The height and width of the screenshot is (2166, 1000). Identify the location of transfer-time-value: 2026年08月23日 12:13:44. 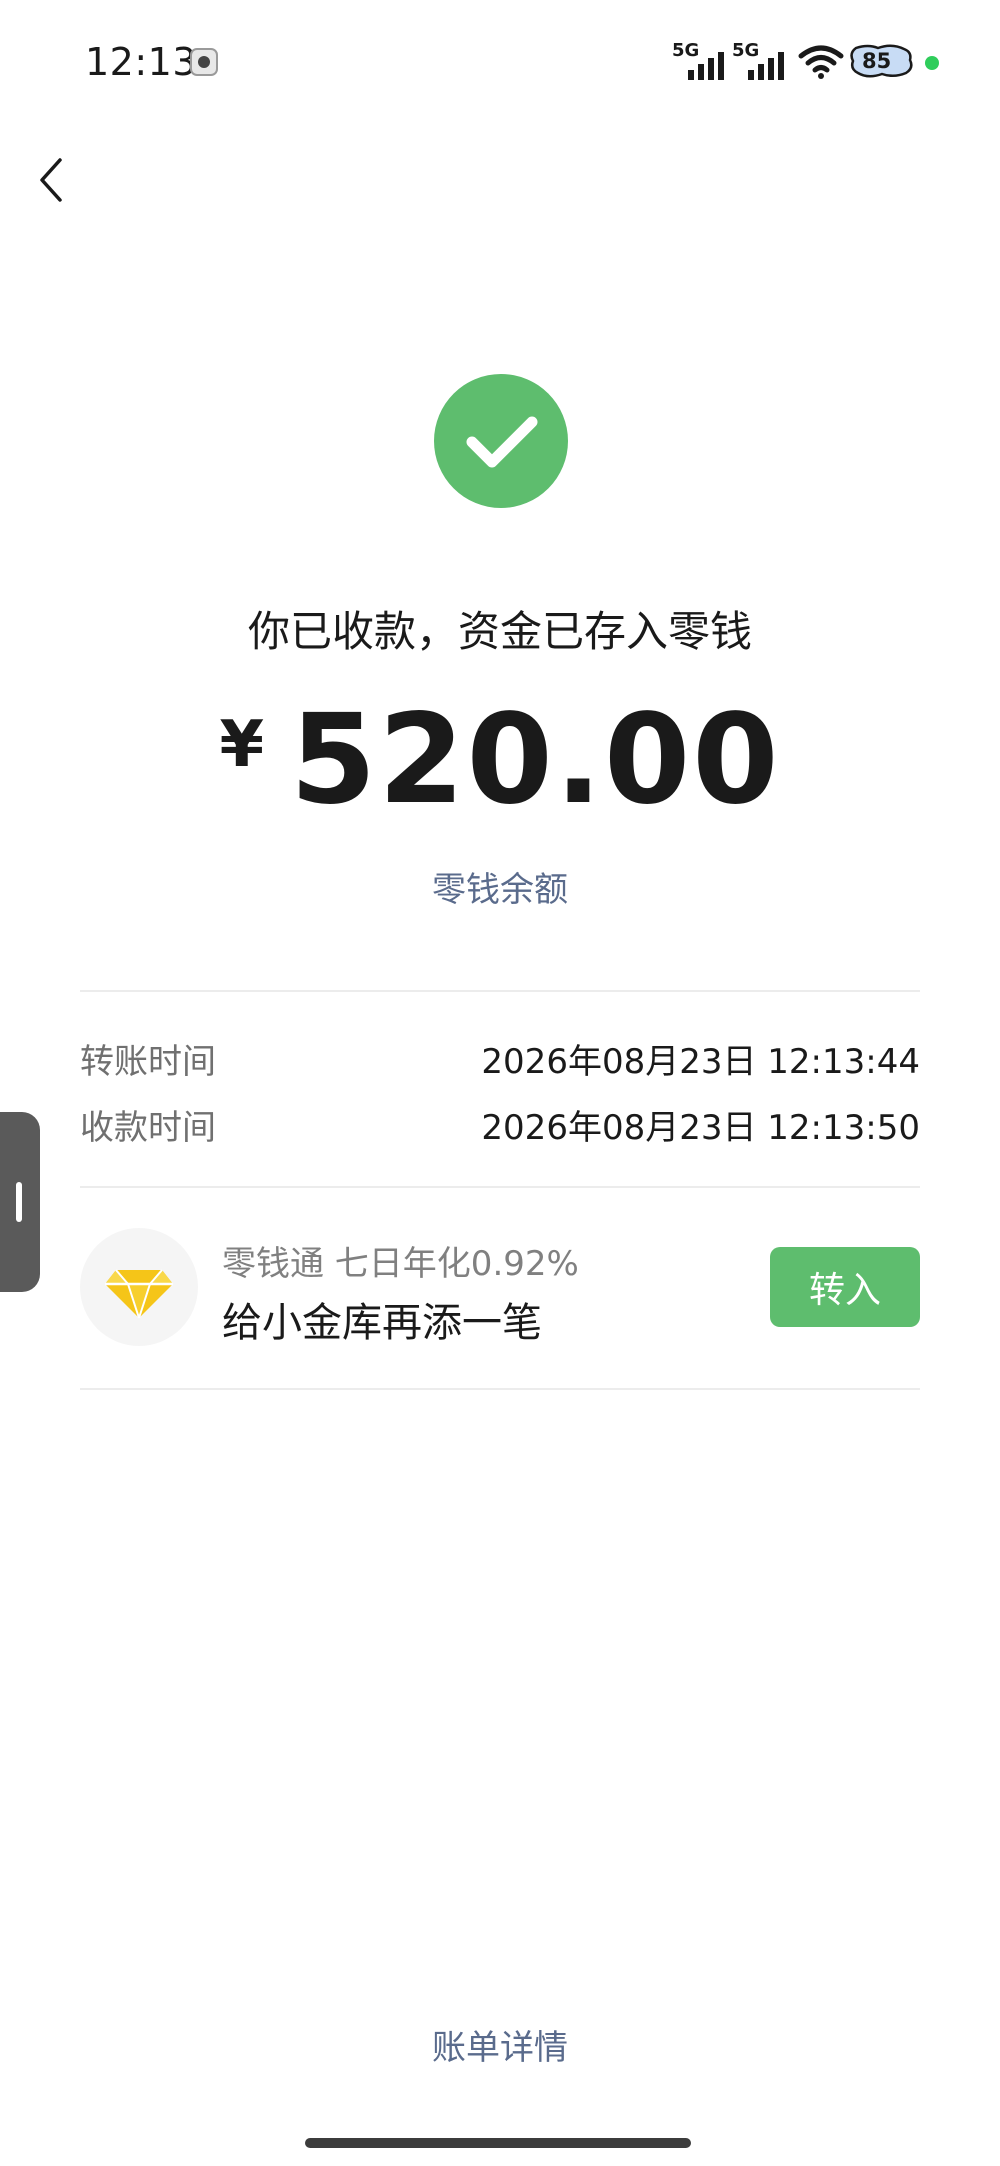
(700, 1062).